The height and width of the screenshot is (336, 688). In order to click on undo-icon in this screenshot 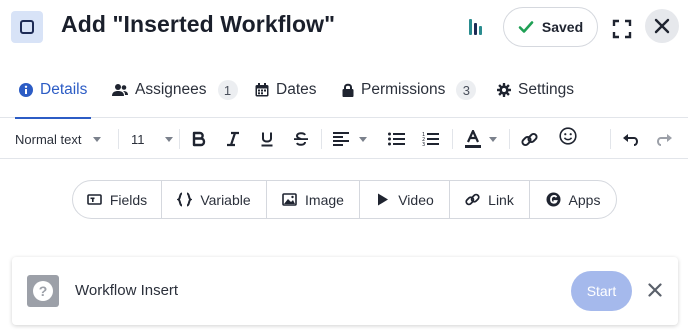, I will do `click(630, 140)`.